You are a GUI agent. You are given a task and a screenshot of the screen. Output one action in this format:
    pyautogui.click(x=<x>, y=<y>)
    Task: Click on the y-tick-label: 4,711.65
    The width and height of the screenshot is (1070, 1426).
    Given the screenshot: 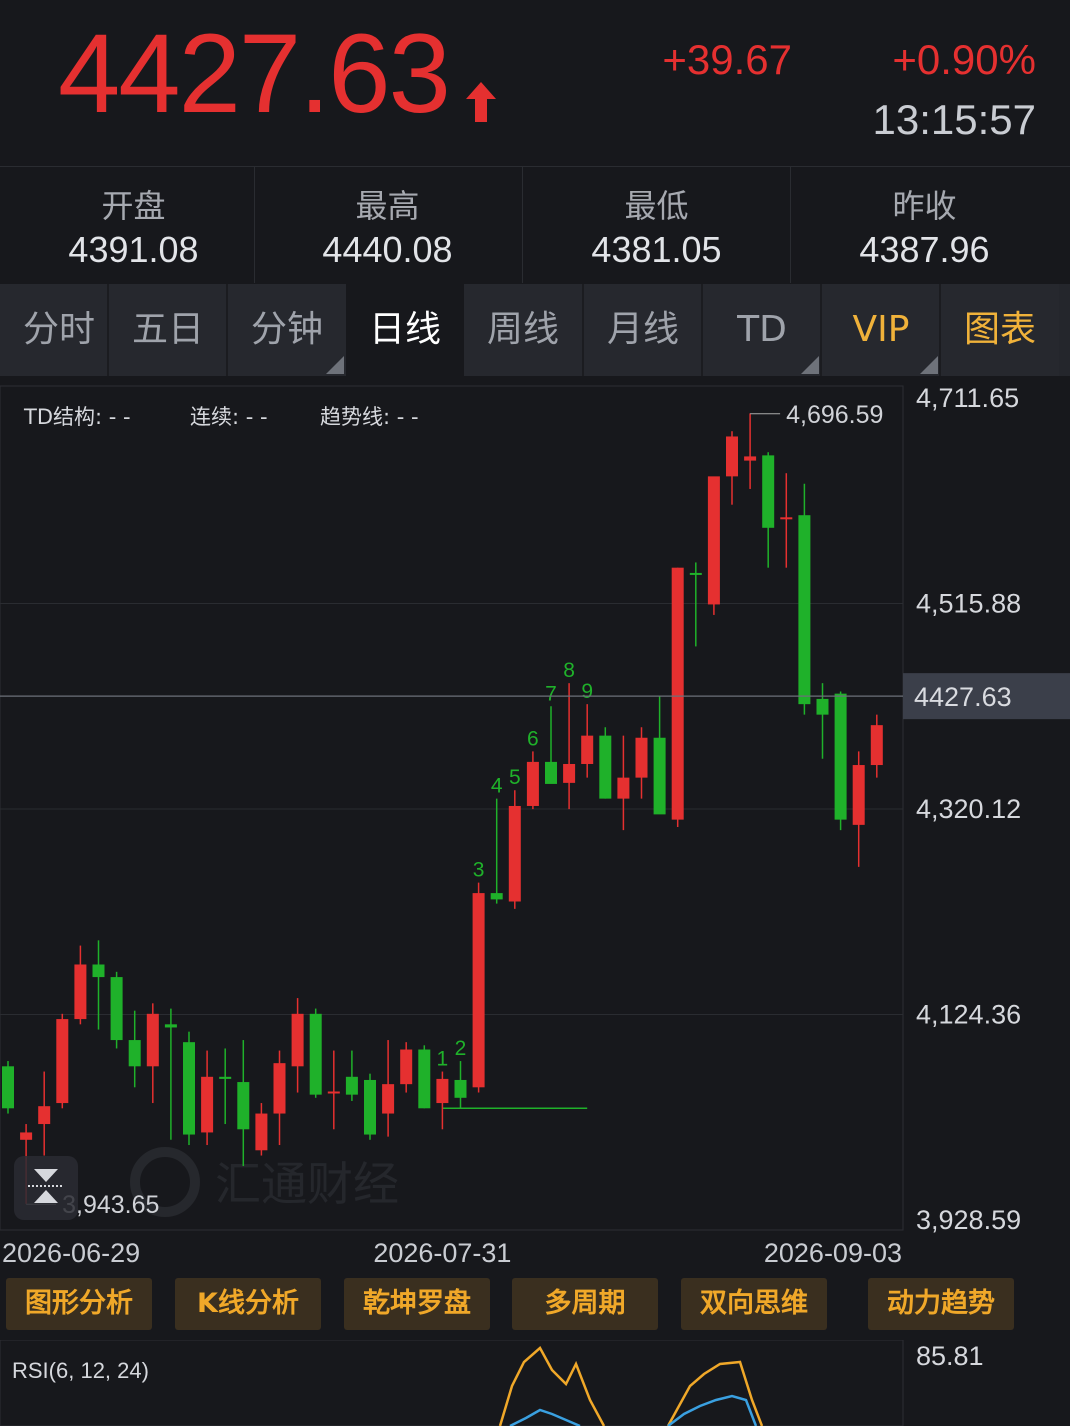 What is the action you would take?
    pyautogui.click(x=967, y=398)
    